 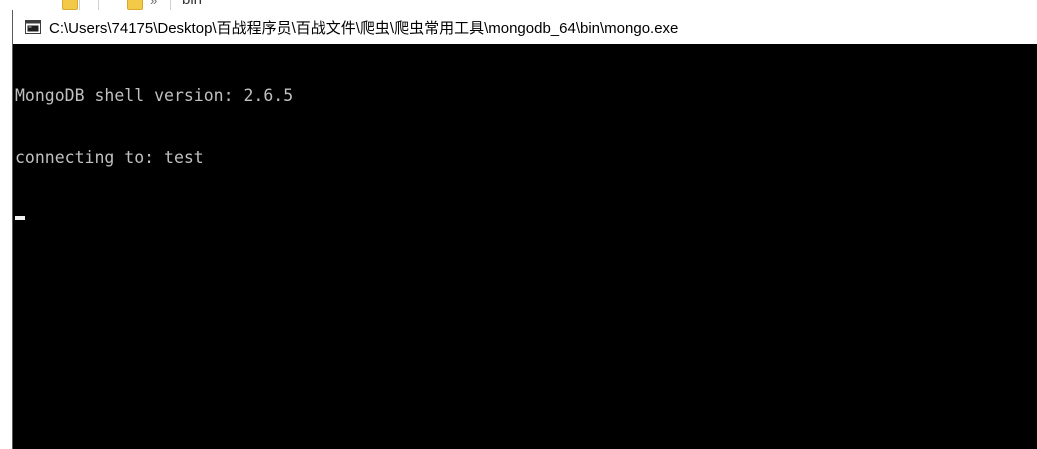 What do you see at coordinates (109, 157) in the screenshot?
I see `terminal-line: connecting to: test` at bounding box center [109, 157].